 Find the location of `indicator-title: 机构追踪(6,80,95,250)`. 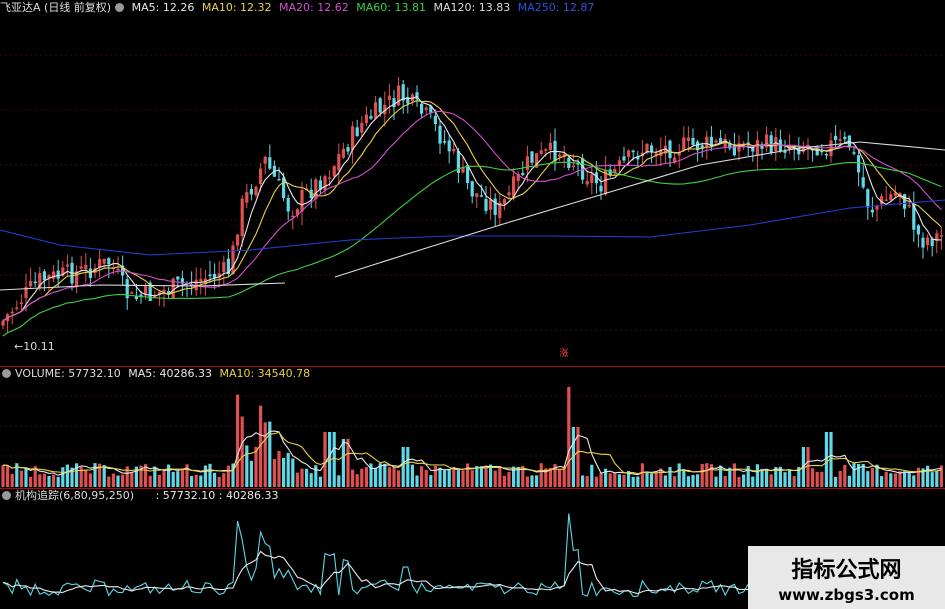

indicator-title: 机构追踪(6,80,95,250) is located at coordinates (75, 495).